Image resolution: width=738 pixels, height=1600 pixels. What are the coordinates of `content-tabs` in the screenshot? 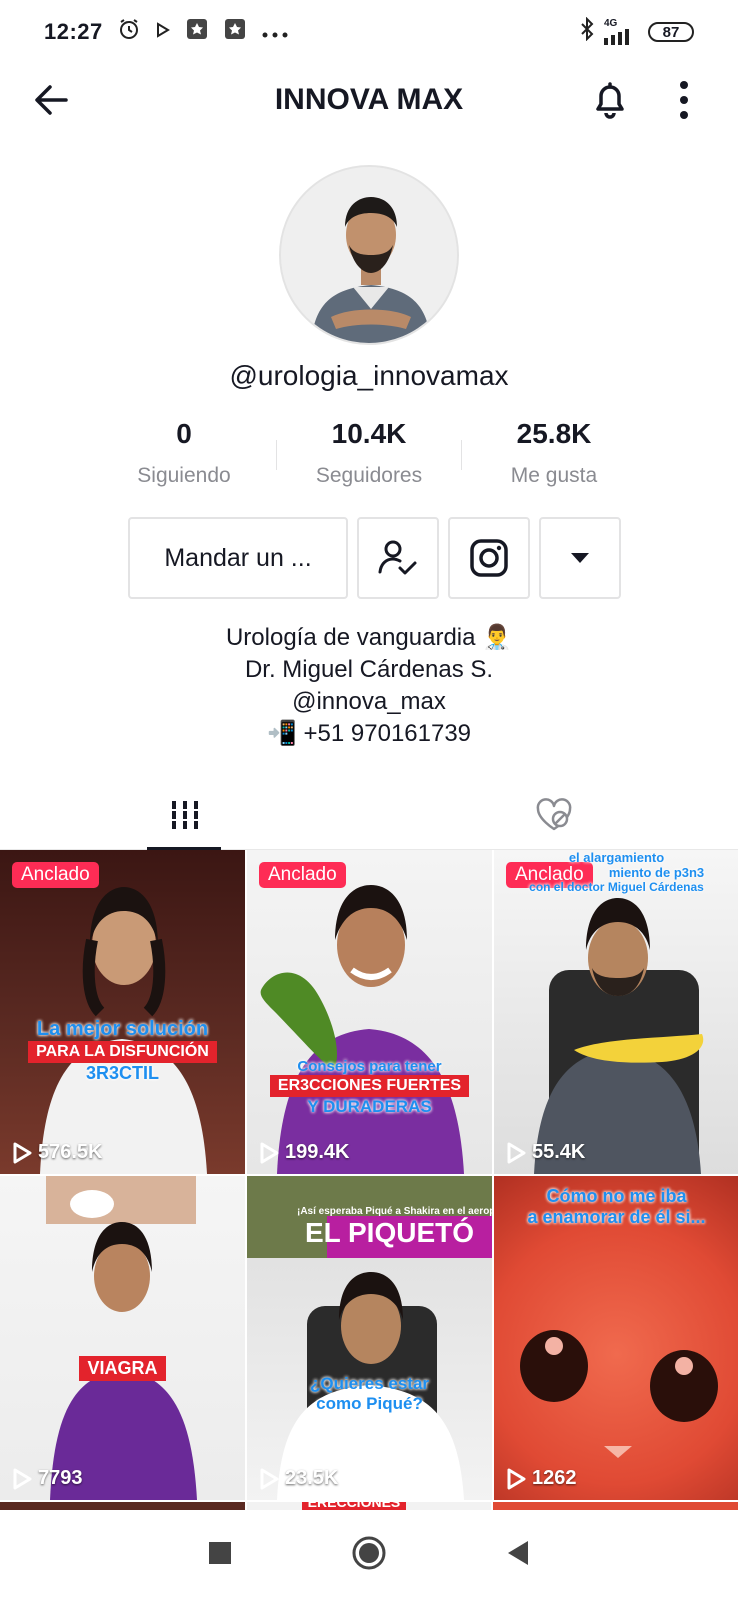 It's located at (369, 815).